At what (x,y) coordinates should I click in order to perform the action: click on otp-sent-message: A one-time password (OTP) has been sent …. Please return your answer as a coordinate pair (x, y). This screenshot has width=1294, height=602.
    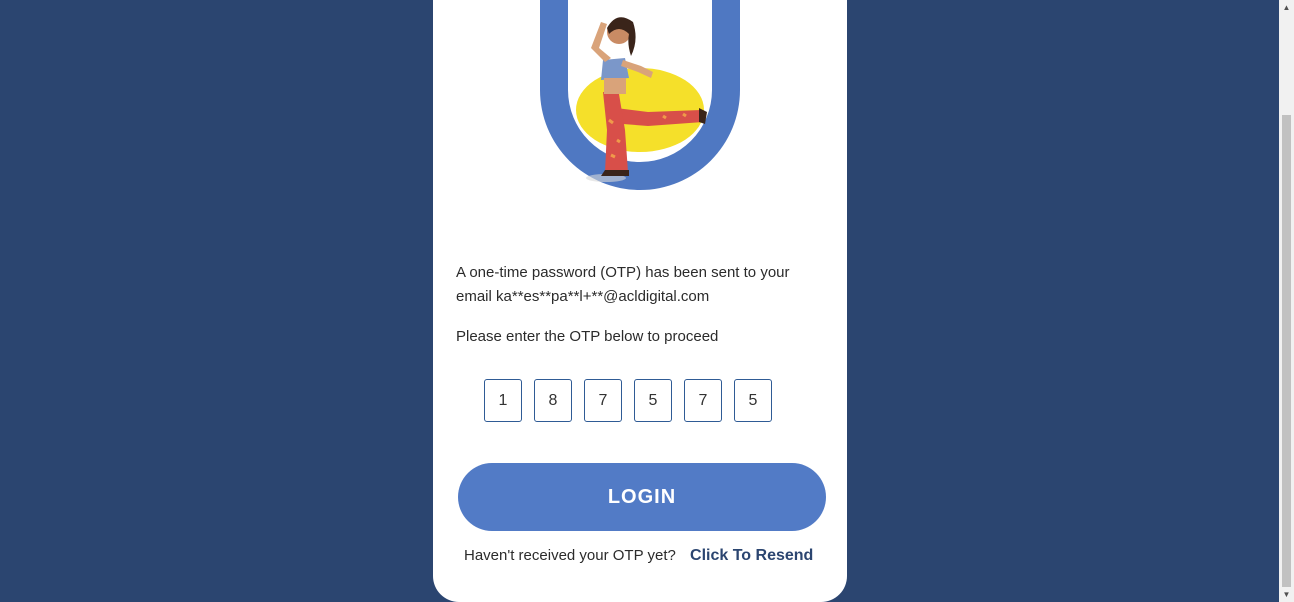
    Looking at the image, I should click on (623, 284).